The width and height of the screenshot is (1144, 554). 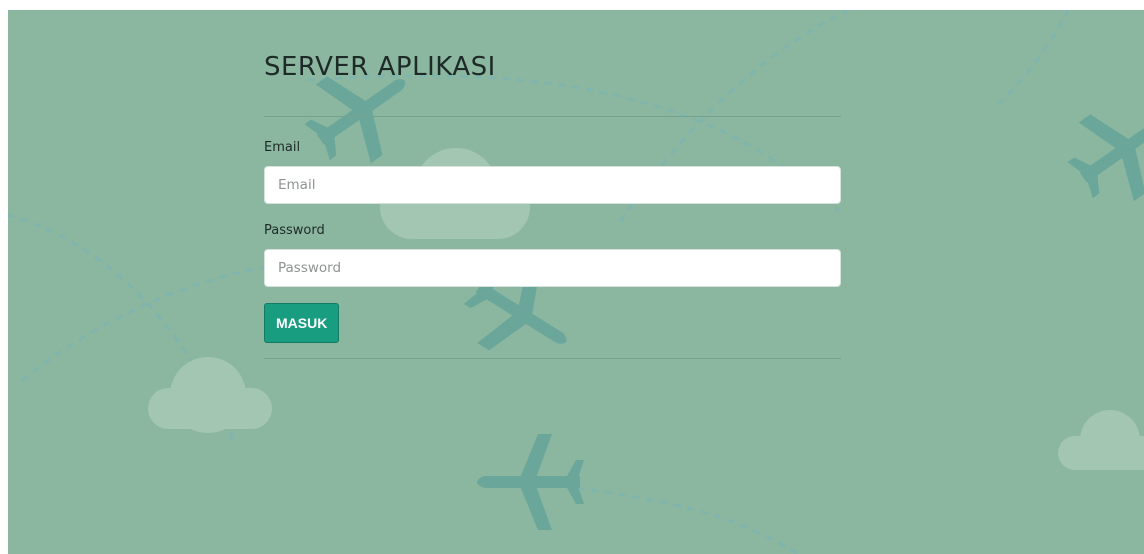 What do you see at coordinates (302, 323) in the screenshot?
I see `login-button: MASUK` at bounding box center [302, 323].